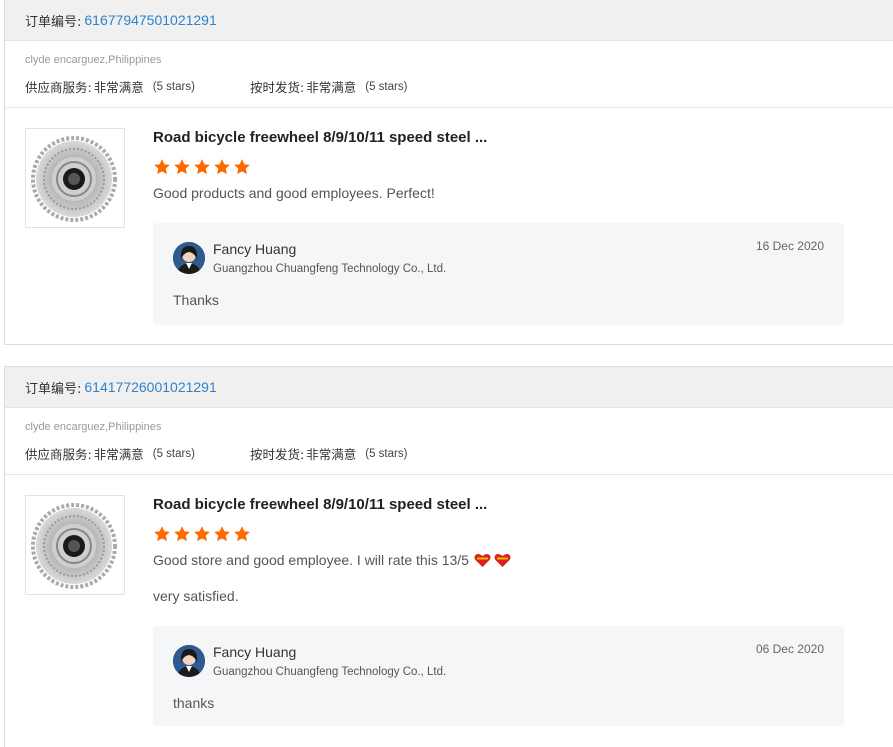 The image size is (893, 747). Describe the element at coordinates (196, 596) in the screenshot. I see `feedback-extra: very satisfied.` at that location.